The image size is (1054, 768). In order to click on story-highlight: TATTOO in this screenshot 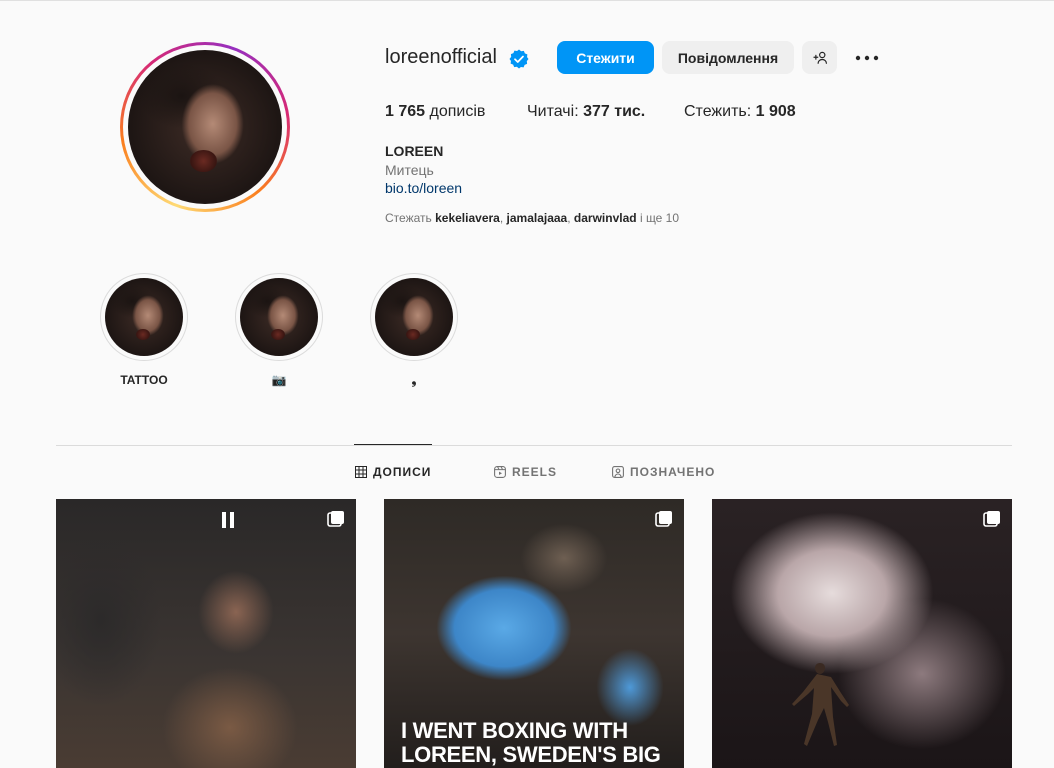, I will do `click(144, 330)`.